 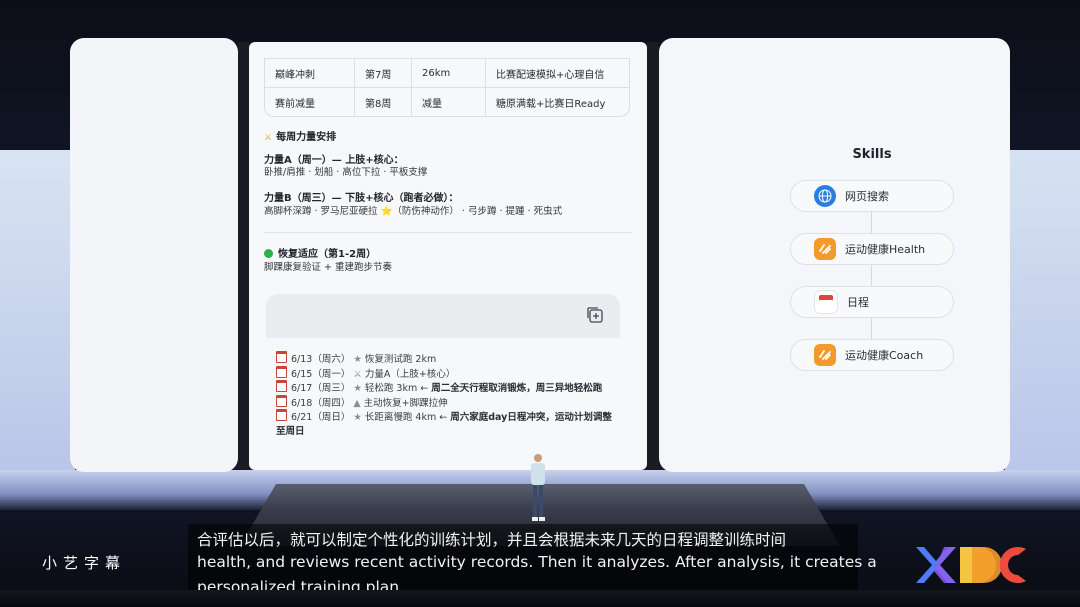 I want to click on schedule-date: 6/13（周六）, so click(x=321, y=359).